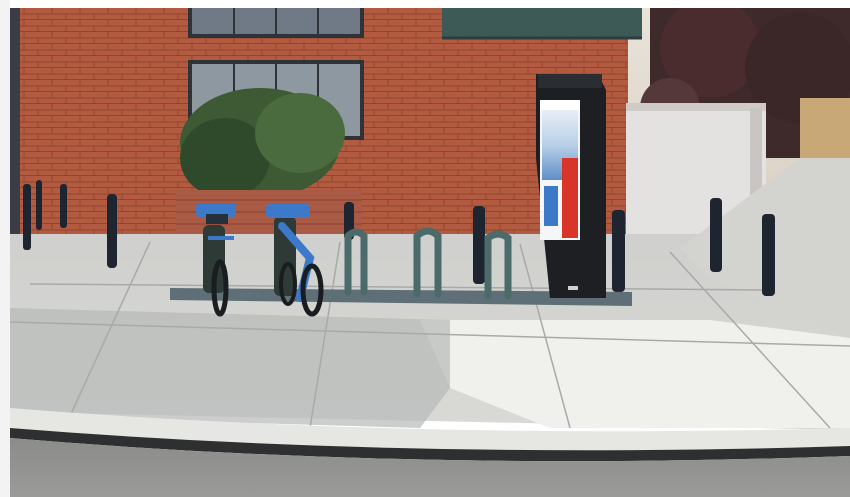  I want to click on distant-building, so click(825, 128).